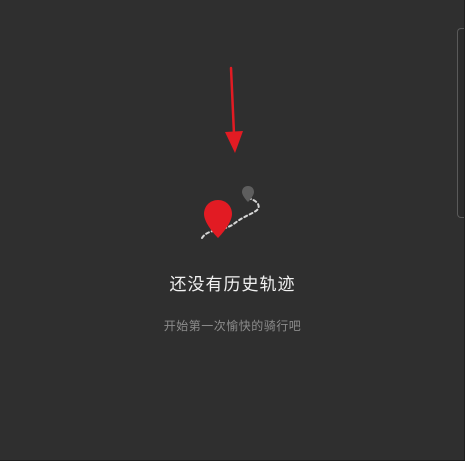 The width and height of the screenshot is (467, 462). Describe the element at coordinates (232, 285) in the screenshot. I see `empty-state-title: 还没有历史轨迹` at that location.